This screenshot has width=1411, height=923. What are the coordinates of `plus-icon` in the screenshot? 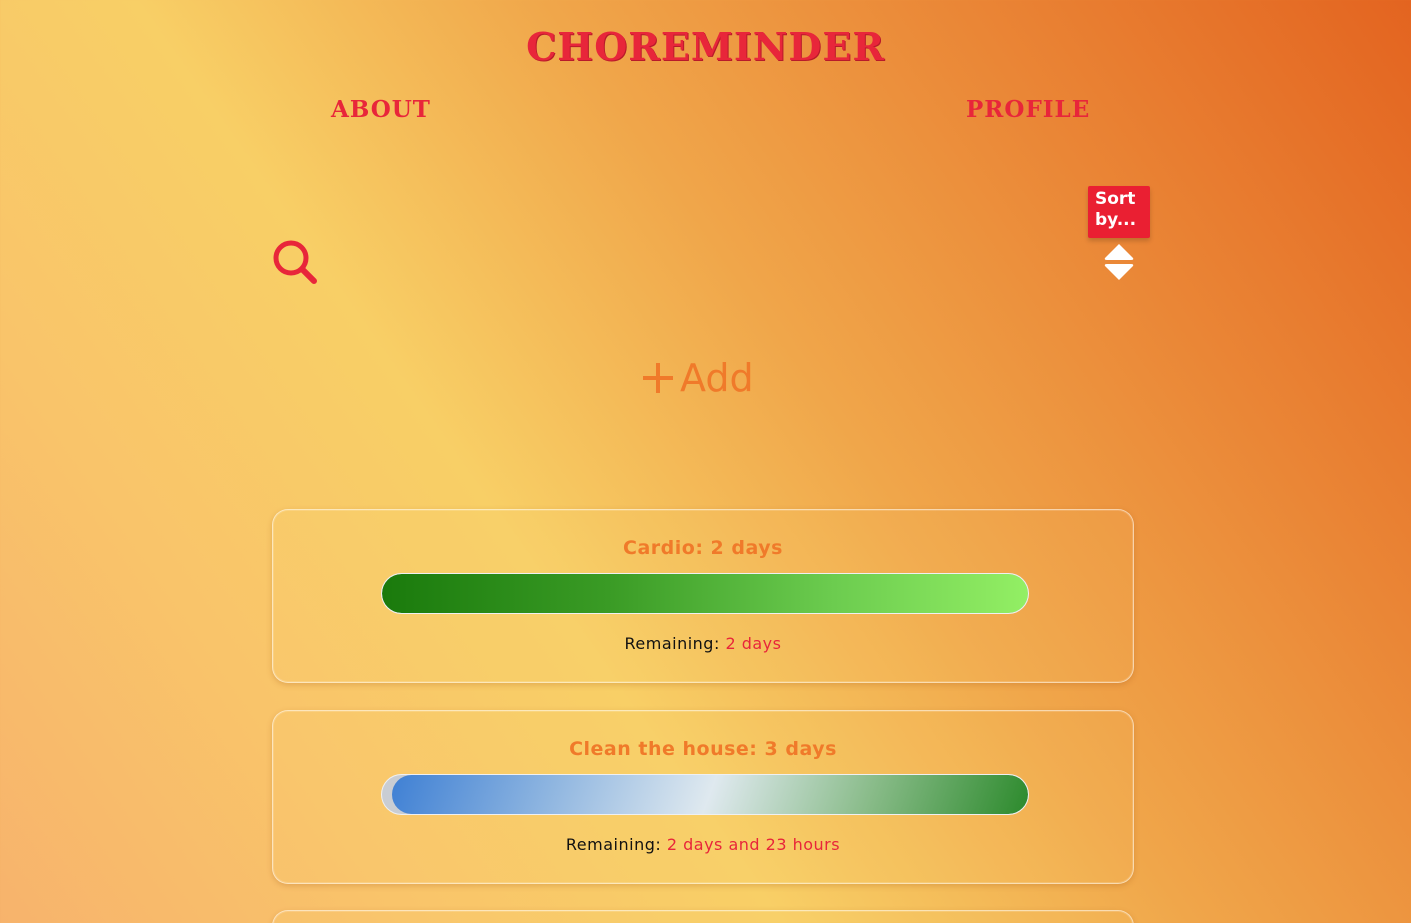 It's located at (658, 378).